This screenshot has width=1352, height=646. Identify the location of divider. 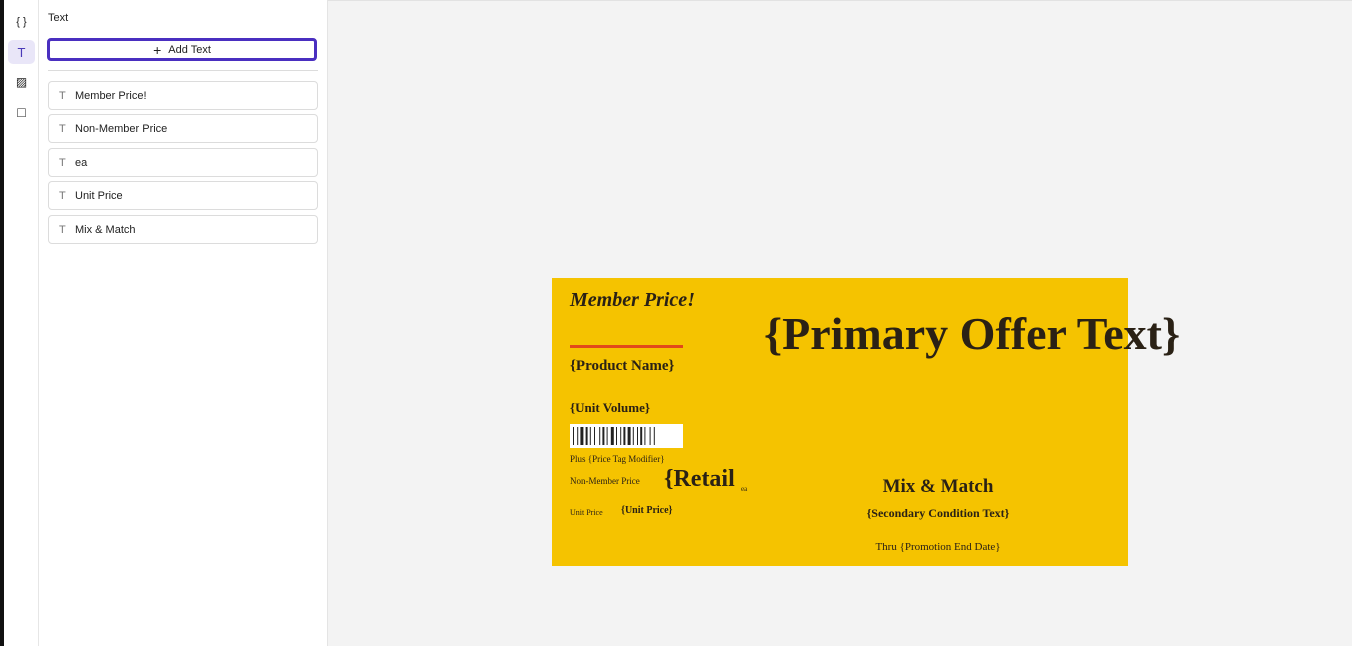
(183, 70).